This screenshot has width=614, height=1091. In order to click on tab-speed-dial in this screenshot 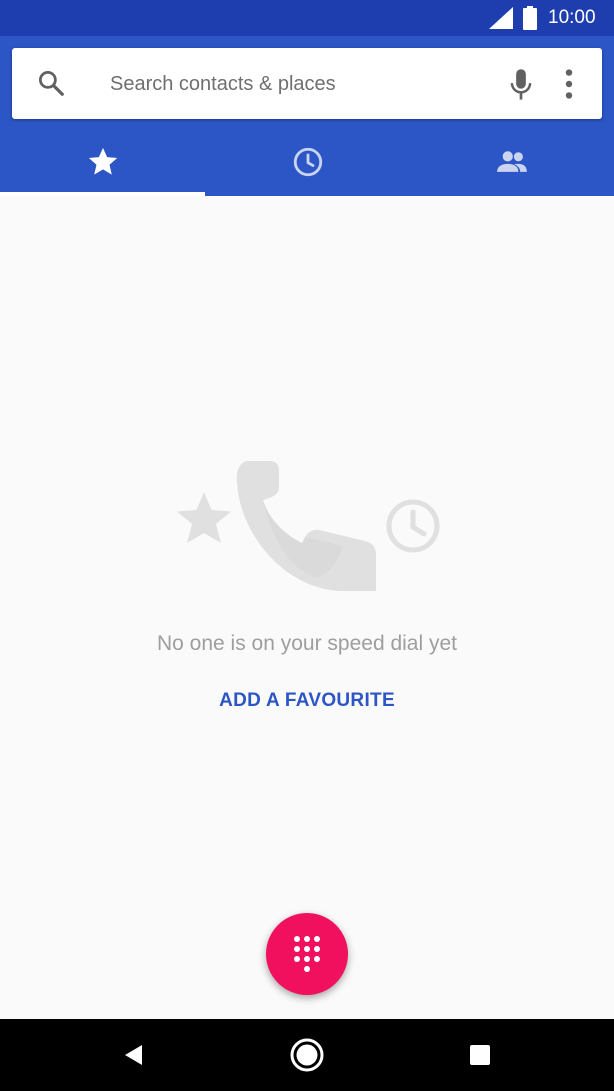, I will do `click(102, 162)`.